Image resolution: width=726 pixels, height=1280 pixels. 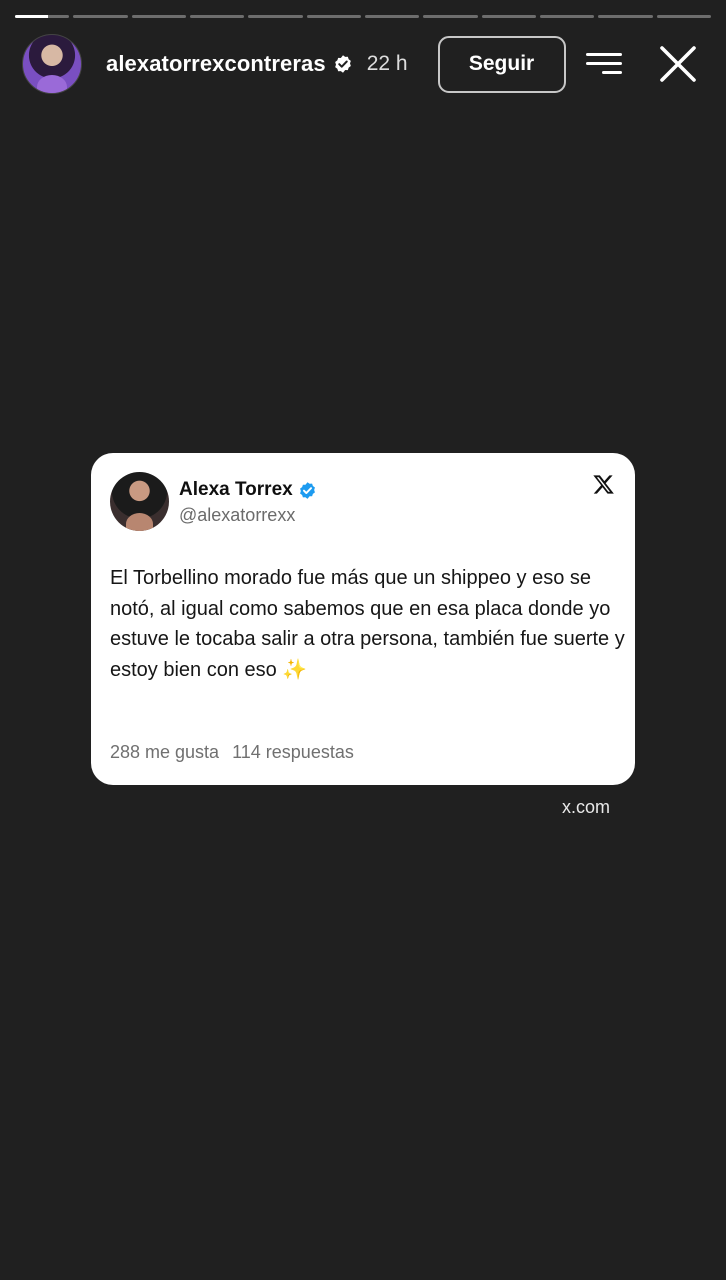 I want to click on tweet-author-handle: @alexatorrexx, so click(x=237, y=515).